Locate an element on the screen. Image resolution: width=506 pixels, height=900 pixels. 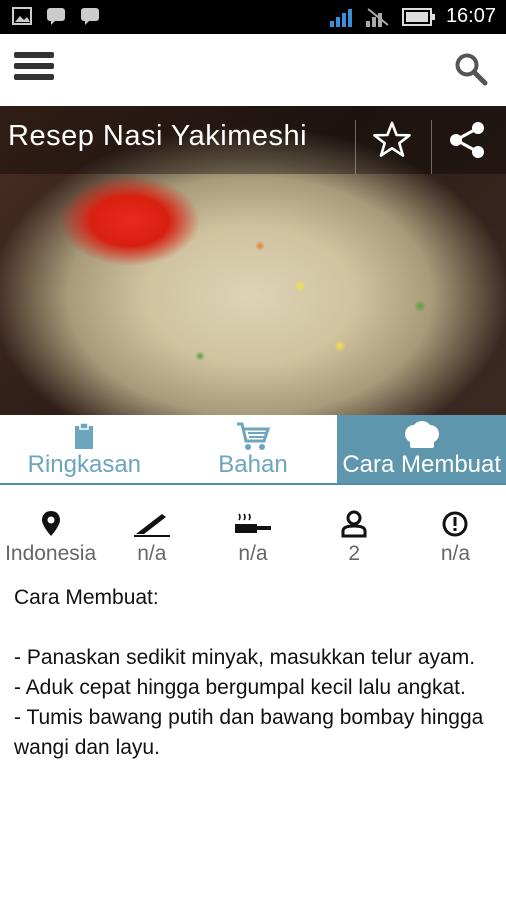
shopping-cart-icon is located at coordinates (253, 436).